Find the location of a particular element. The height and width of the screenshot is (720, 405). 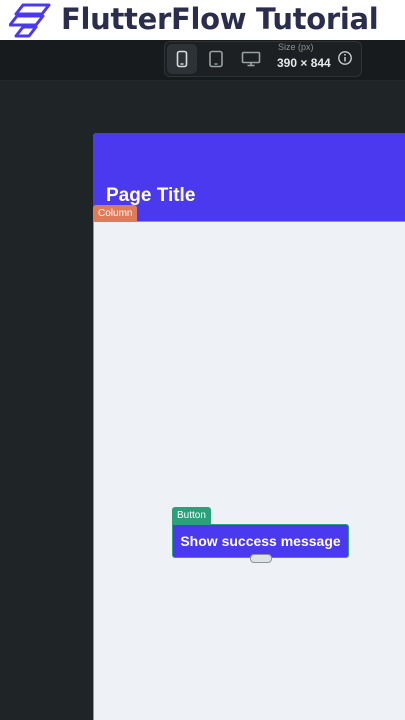

column-widget-tag: Column is located at coordinates (115, 213).